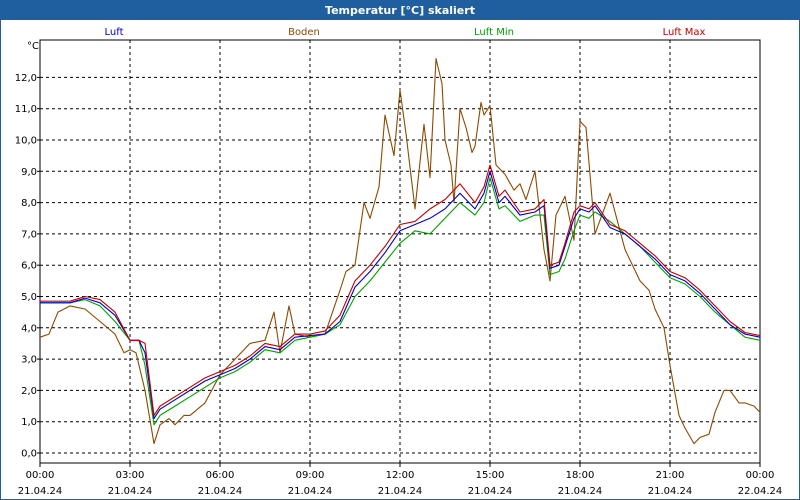  Describe the element at coordinates (670, 475) in the screenshot. I see `x-tick-time: 21:00` at that location.